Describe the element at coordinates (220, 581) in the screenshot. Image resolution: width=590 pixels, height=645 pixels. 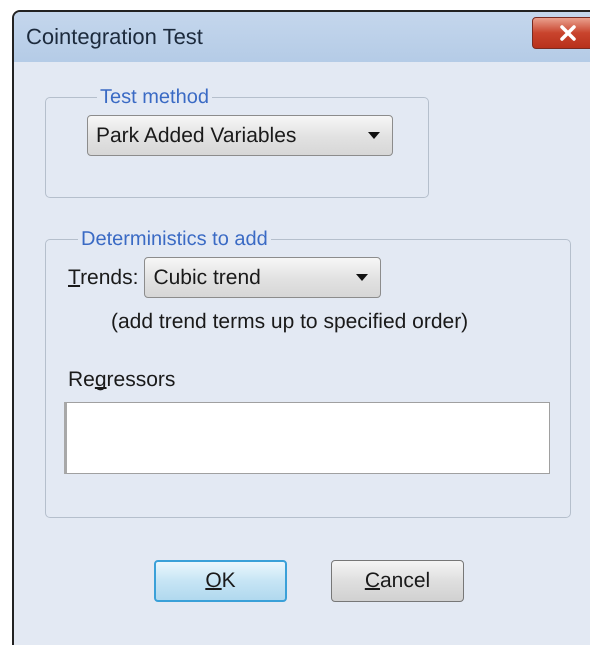
I see `dialog-button: OK` at that location.